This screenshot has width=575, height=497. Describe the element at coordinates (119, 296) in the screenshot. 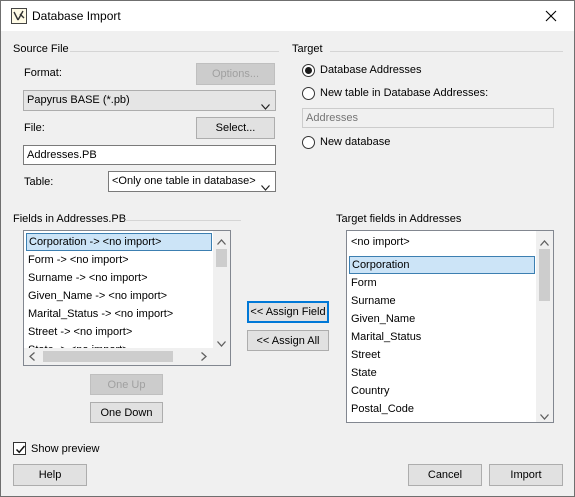

I see `list-item: Given_Name -> <no import>` at that location.